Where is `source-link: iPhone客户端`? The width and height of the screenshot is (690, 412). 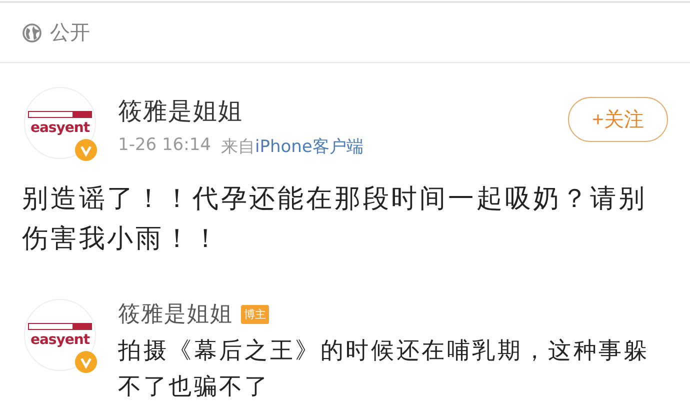 source-link: iPhone客户端 is located at coordinates (309, 146).